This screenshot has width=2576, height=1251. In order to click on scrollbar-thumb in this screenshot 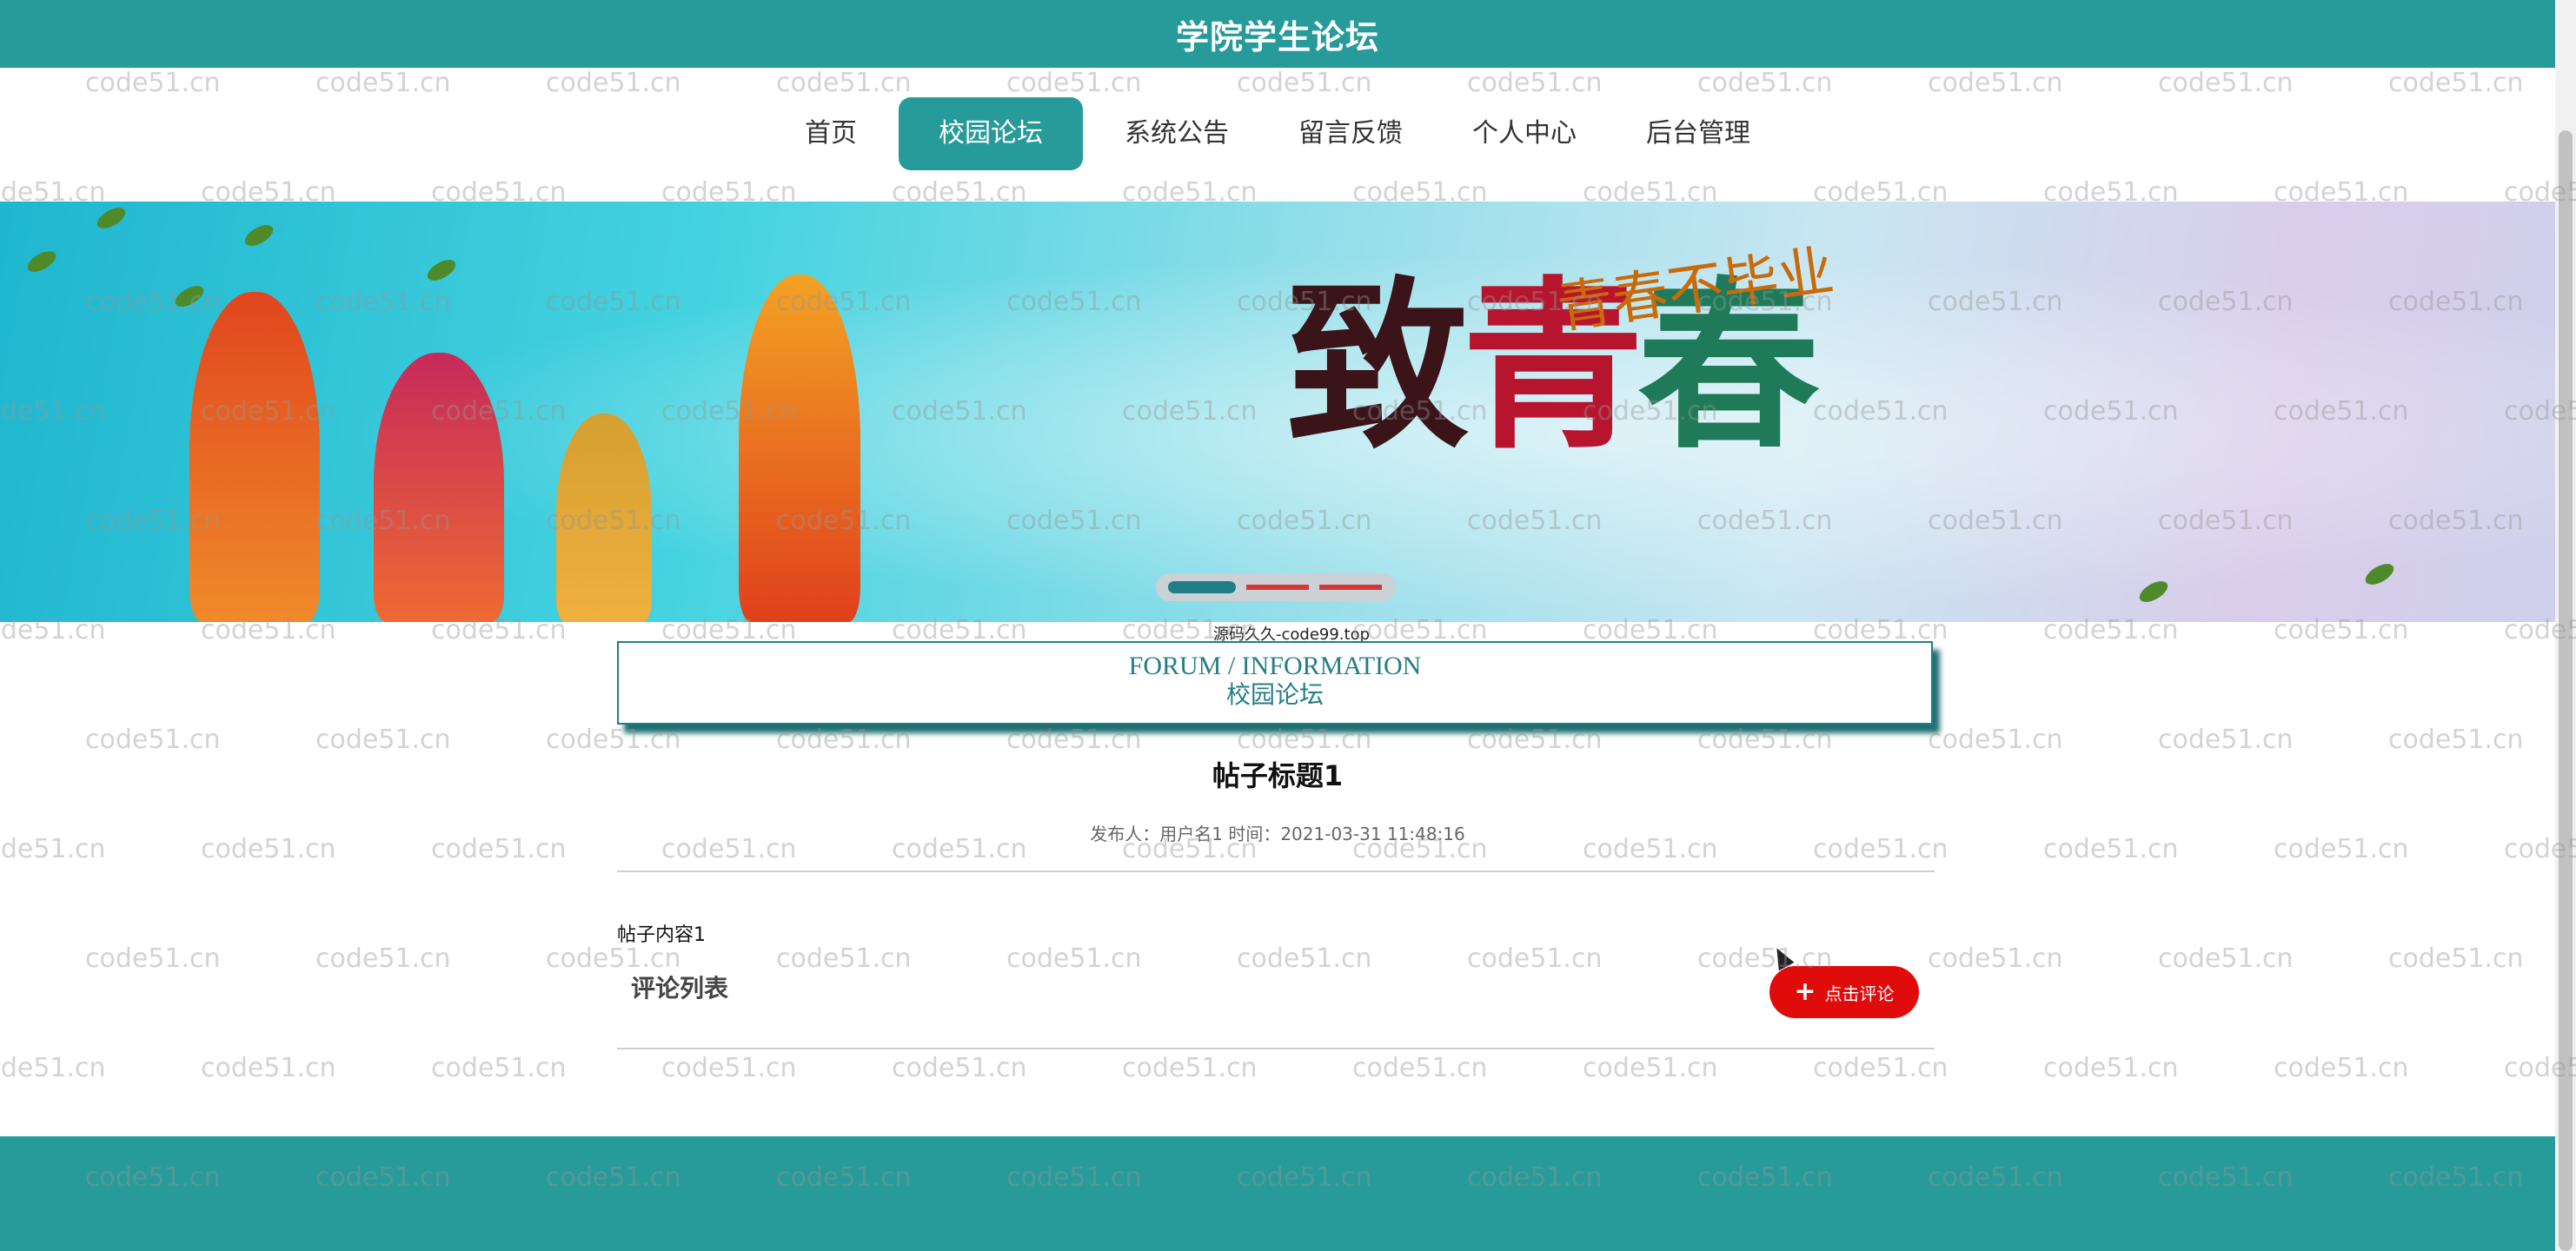, I will do `click(2566, 690)`.